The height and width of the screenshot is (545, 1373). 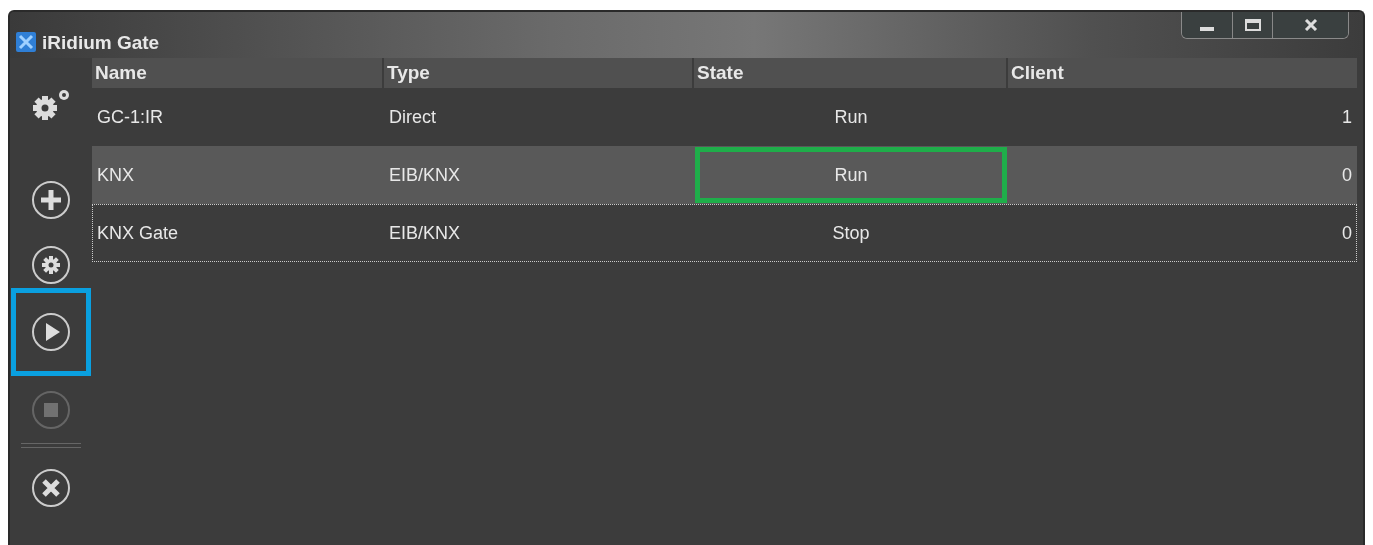 I want to click on table-row: KNX EIB/KNX Run 0, so click(x=724, y=175).